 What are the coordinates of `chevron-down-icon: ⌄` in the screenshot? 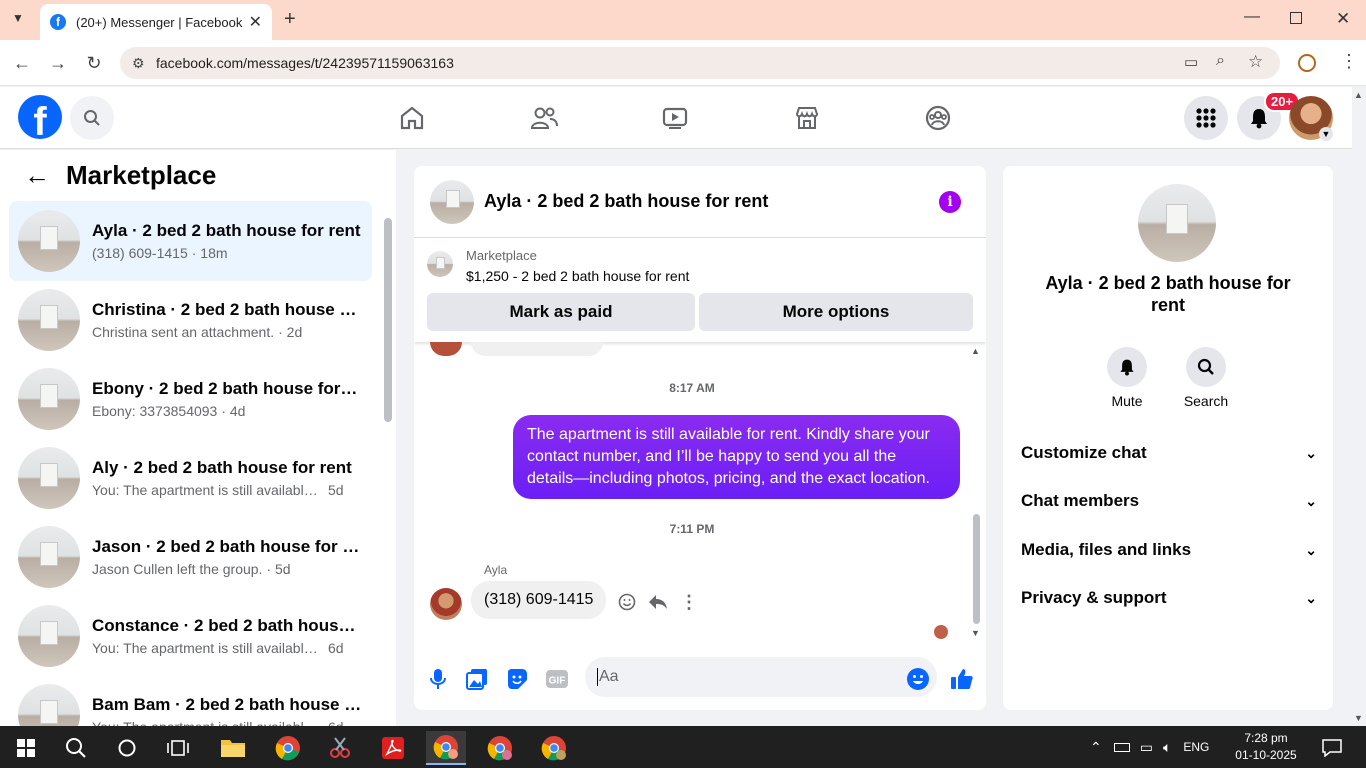 It's located at (1311, 500).